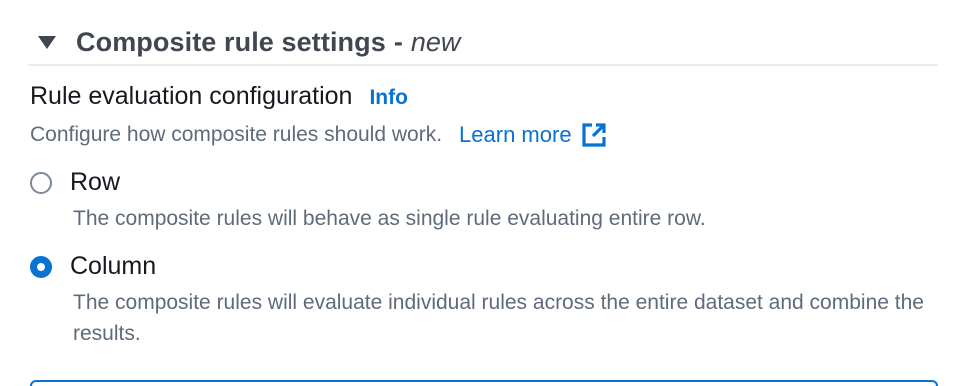 The height and width of the screenshot is (386, 966). Describe the element at coordinates (483, 65) in the screenshot. I see `section-divider` at that location.